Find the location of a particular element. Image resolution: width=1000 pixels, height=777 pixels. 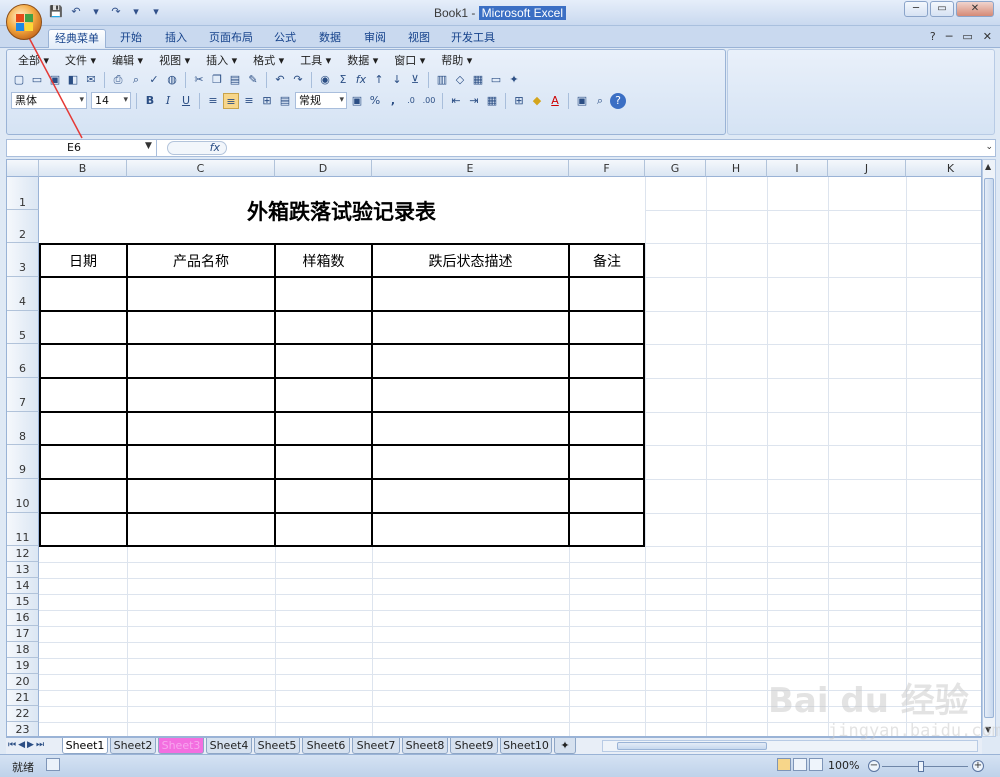

decrease-decimal-icon: .00 is located at coordinates (429, 101).